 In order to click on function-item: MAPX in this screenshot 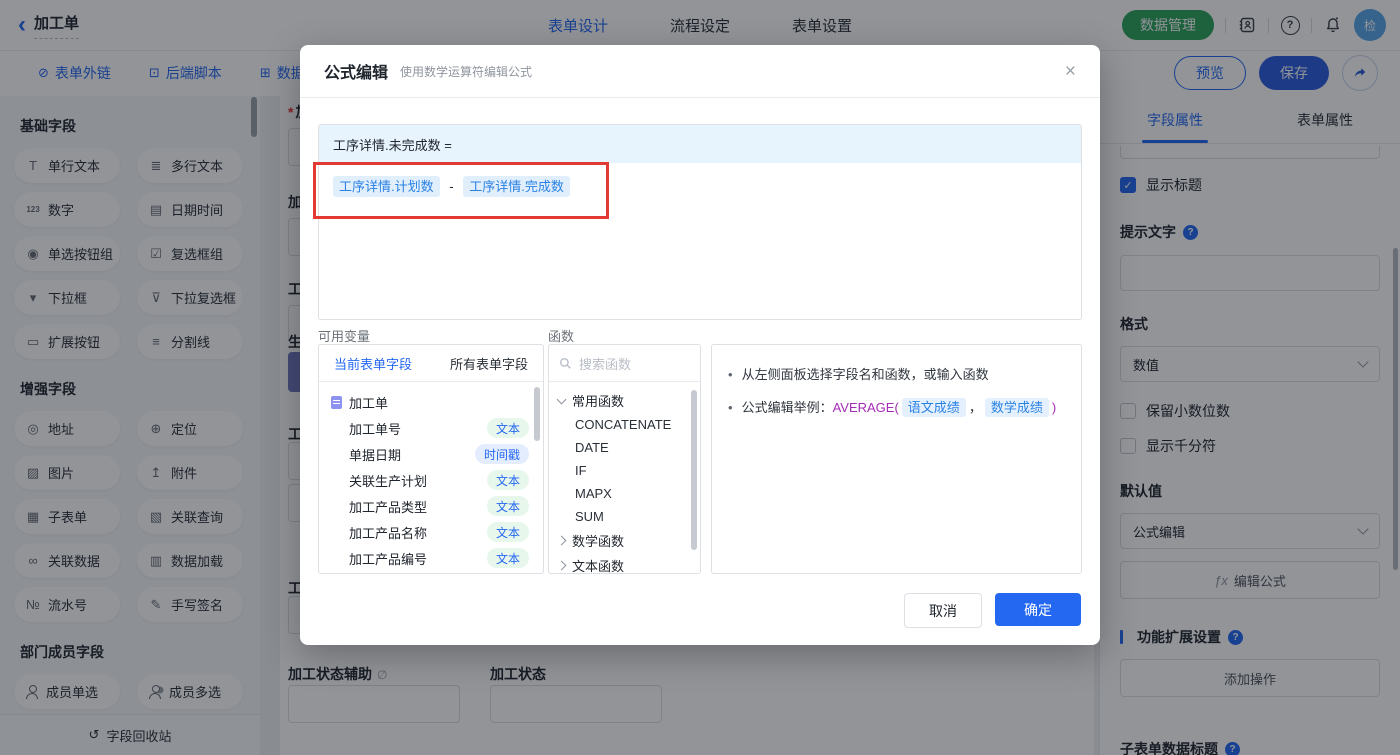, I will do `click(624, 493)`.